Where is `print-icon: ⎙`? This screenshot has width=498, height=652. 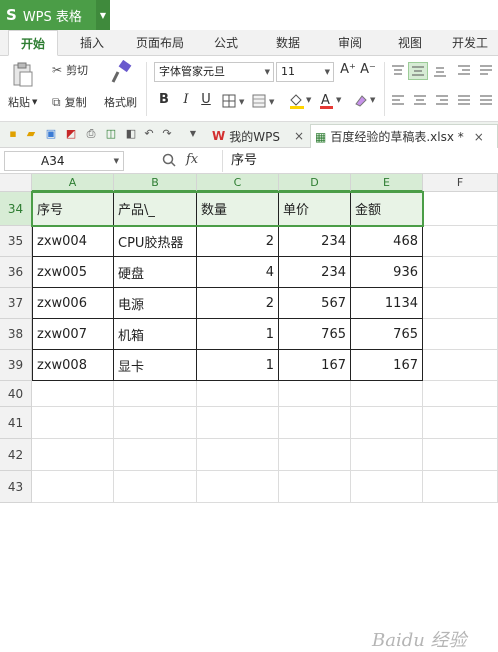
print-icon: ⎙ is located at coordinates (91, 134).